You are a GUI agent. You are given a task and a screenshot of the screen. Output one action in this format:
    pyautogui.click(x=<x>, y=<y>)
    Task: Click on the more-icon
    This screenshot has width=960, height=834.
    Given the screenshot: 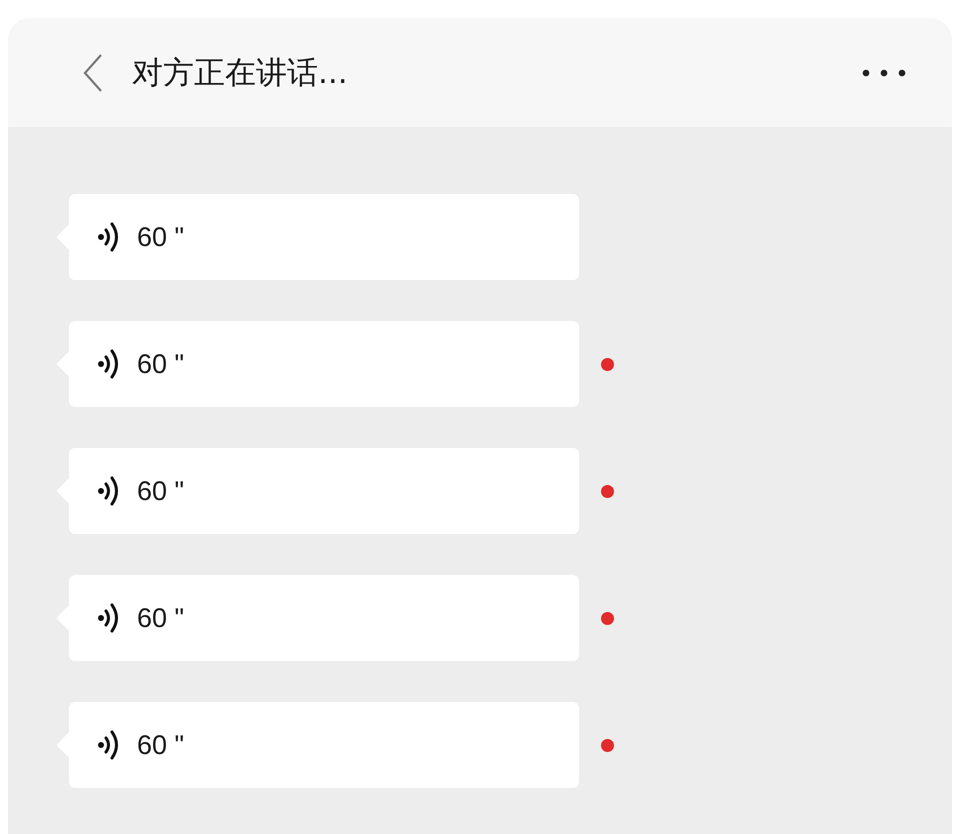 What is the action you would take?
    pyautogui.click(x=884, y=72)
    